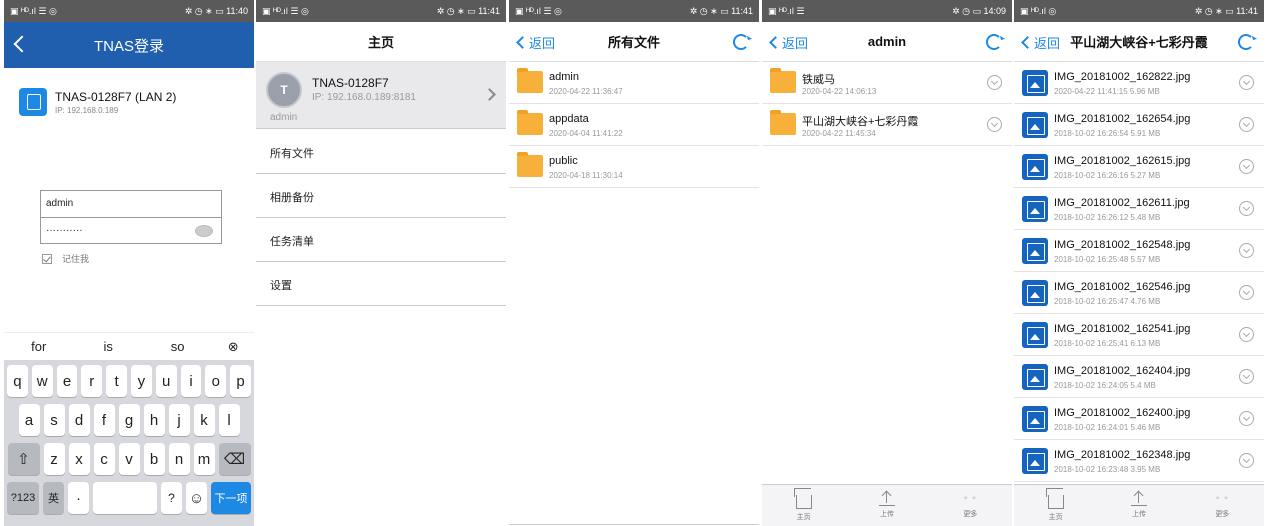 The image size is (1268, 526). Describe the element at coordinates (42, 381) in the screenshot. I see `key: w` at that location.